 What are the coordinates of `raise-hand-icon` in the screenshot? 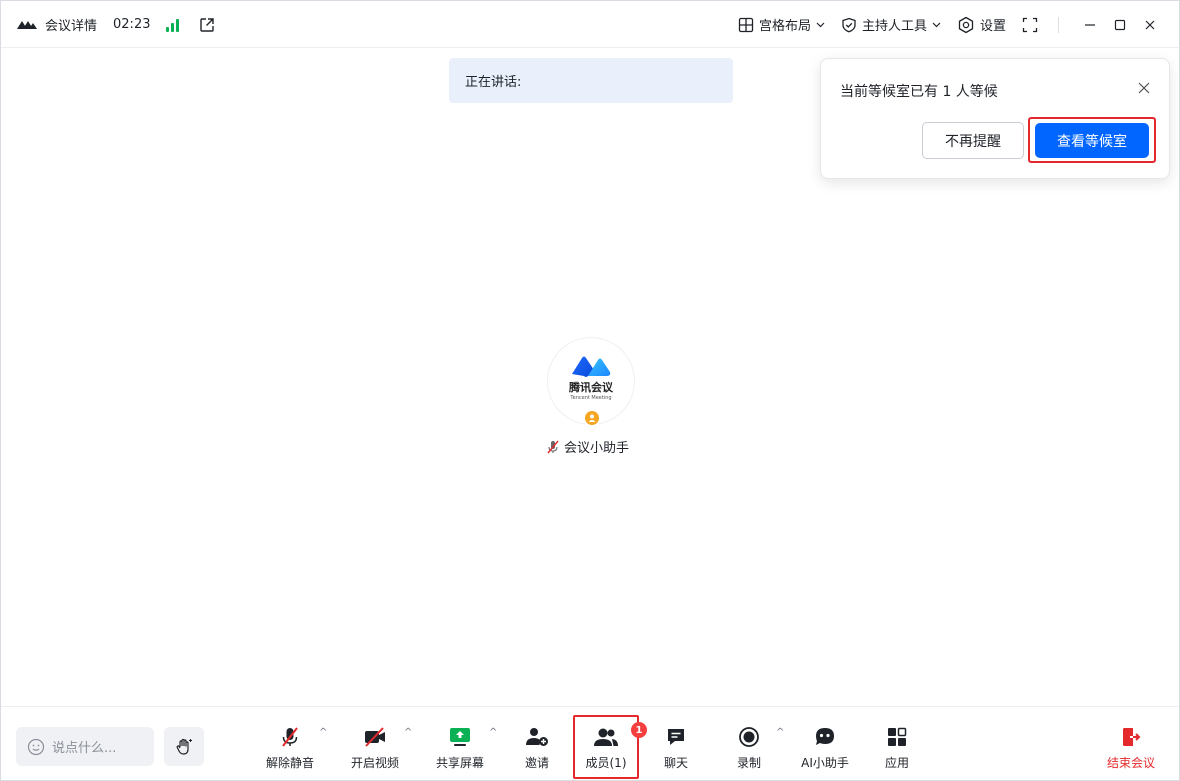 It's located at (184, 746).